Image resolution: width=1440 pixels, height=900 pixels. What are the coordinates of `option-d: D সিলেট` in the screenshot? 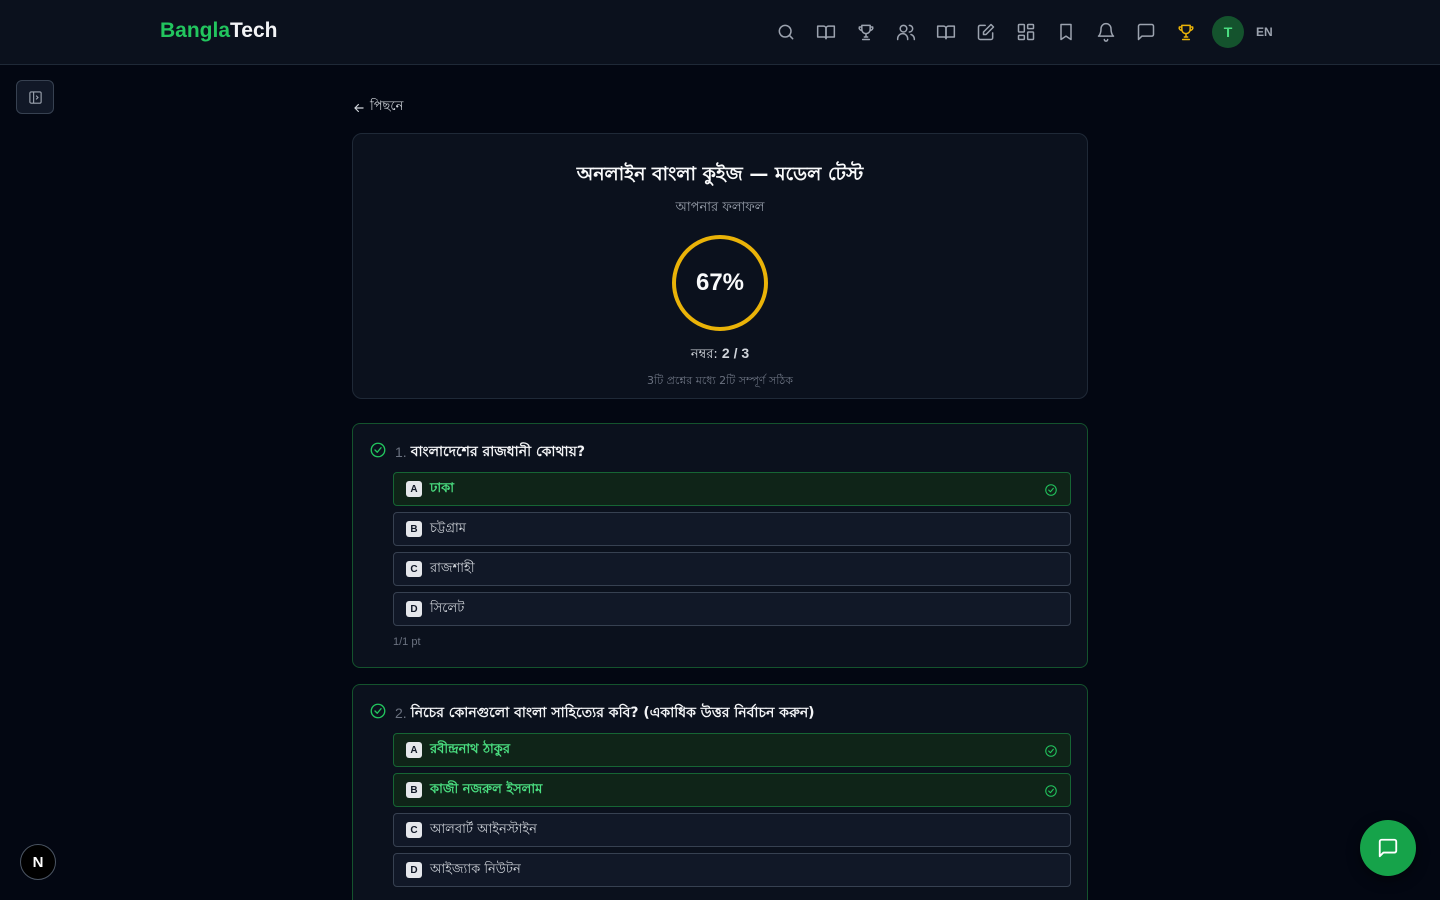 It's located at (732, 609).